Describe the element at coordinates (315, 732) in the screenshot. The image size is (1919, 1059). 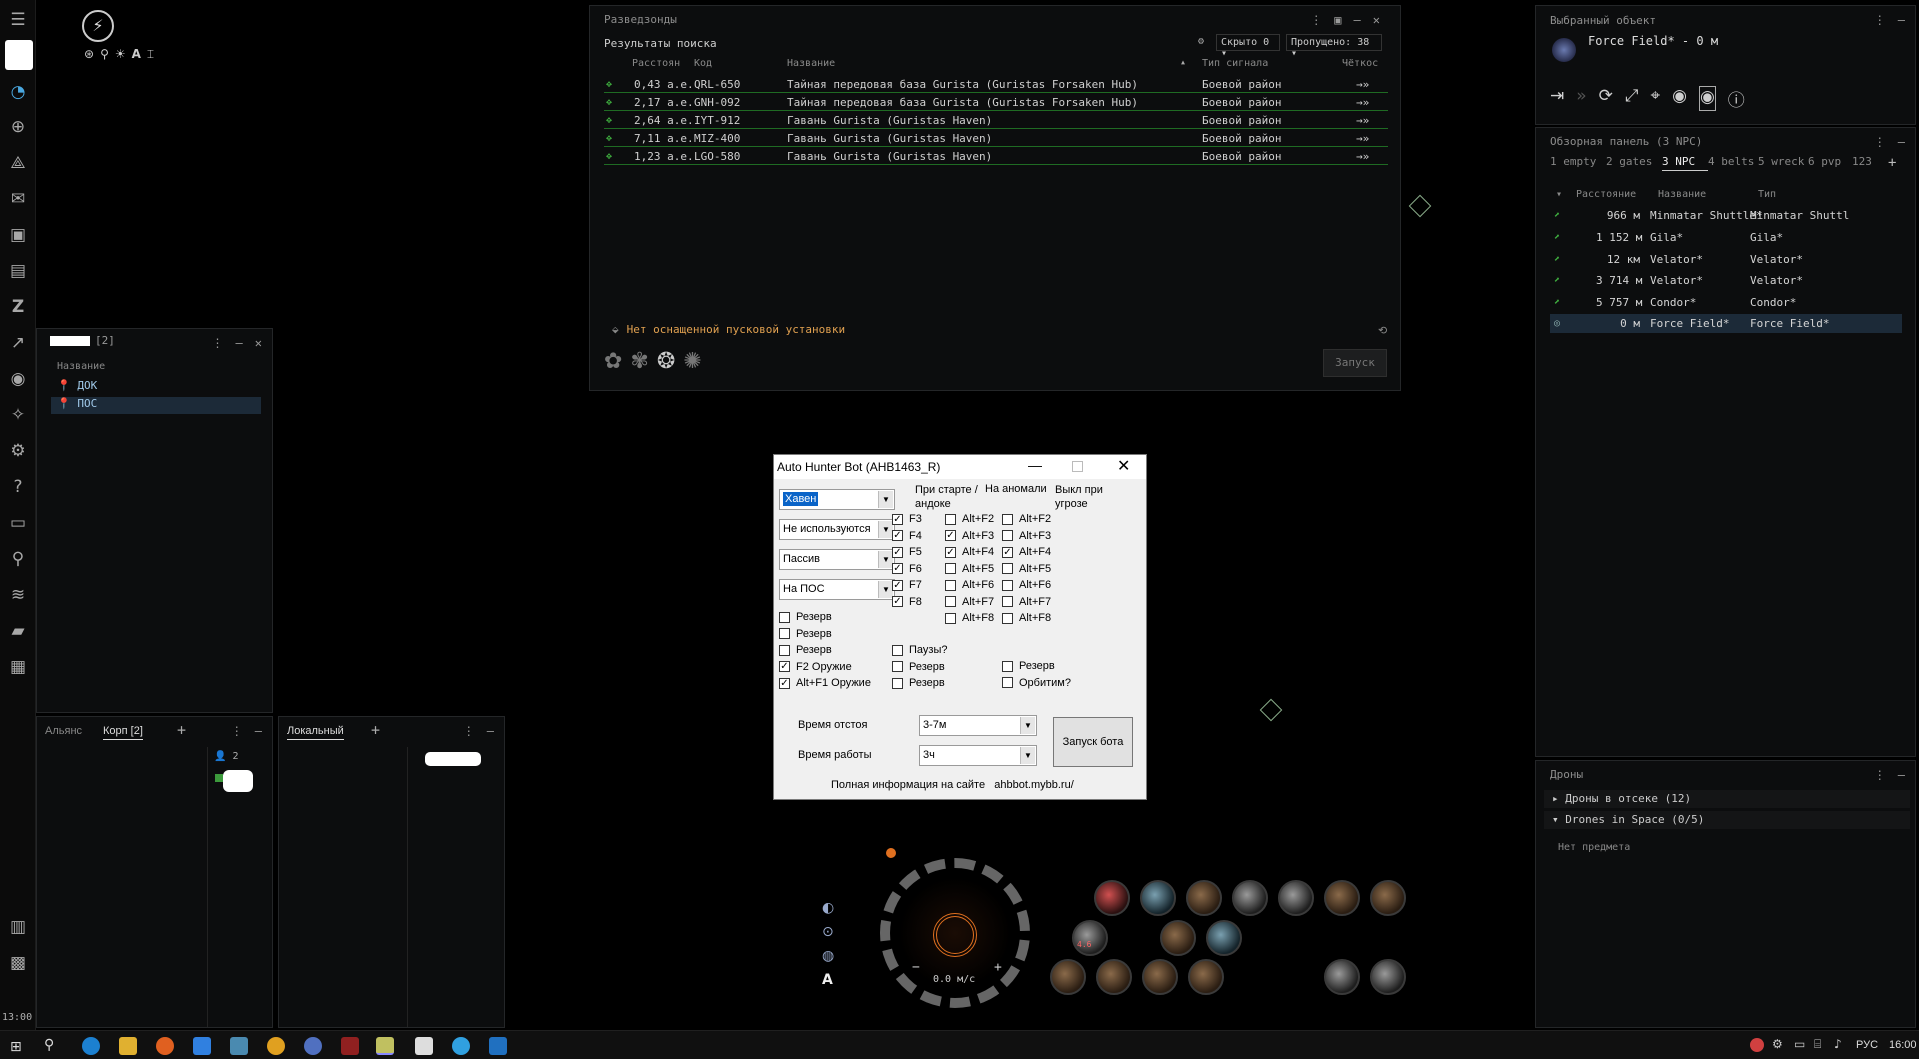
I see `tab-local: Локальный` at that location.